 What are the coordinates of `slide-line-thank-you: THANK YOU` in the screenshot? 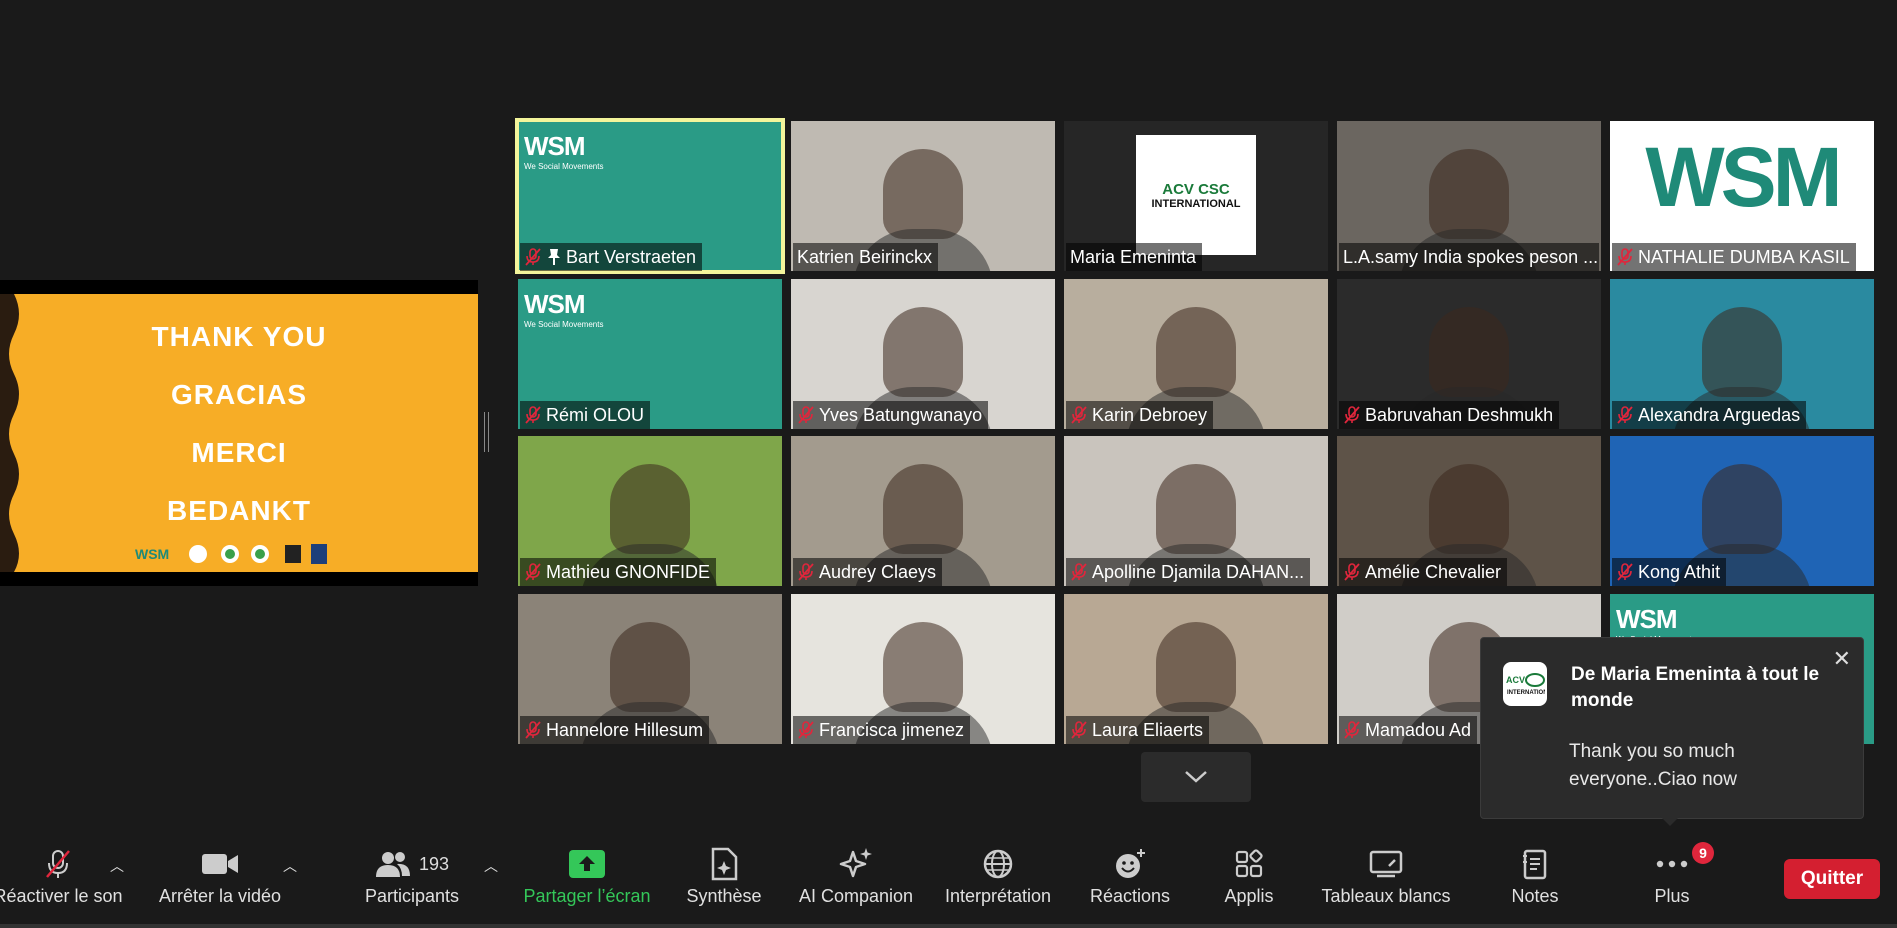 It's located at (239, 336).